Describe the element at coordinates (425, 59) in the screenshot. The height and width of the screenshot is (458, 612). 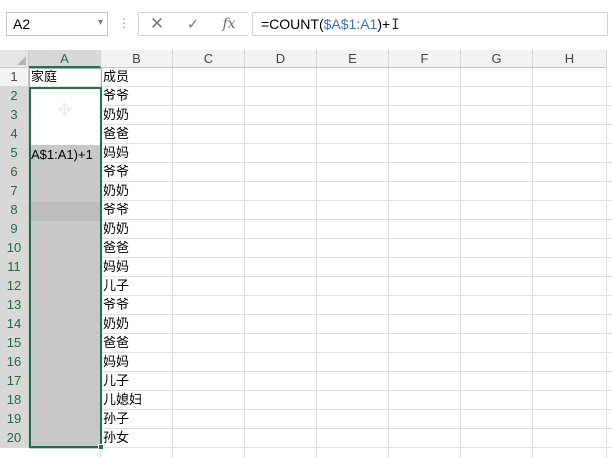
I see `column-header-f: F` at that location.